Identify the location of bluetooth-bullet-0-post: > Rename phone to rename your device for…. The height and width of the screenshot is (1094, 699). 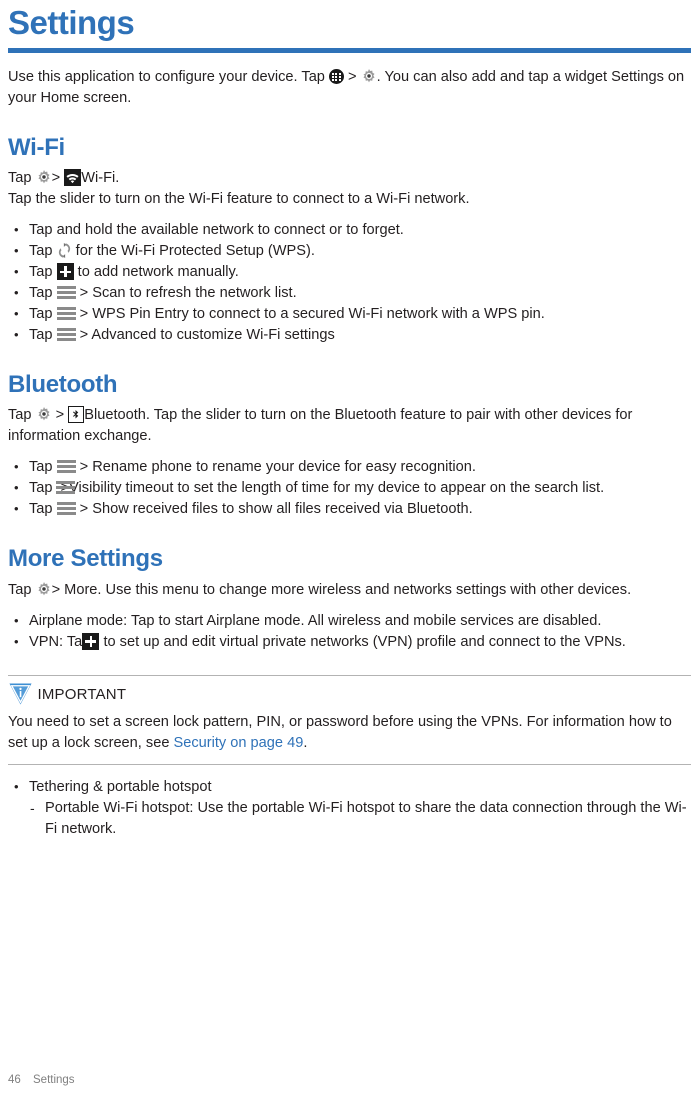
(277, 467).